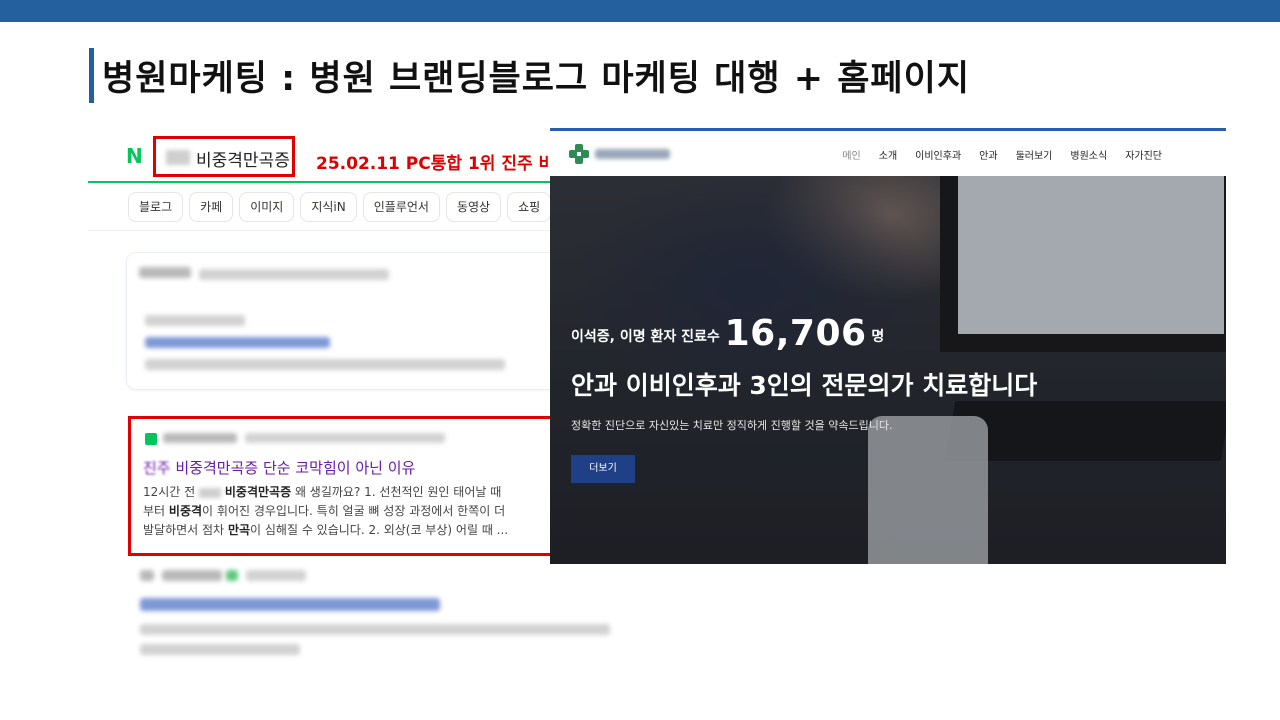 The image size is (1280, 720). Describe the element at coordinates (339, 468) in the screenshot. I see `result-title-suffix: 단순 코막힘이 아닌 이유` at that location.